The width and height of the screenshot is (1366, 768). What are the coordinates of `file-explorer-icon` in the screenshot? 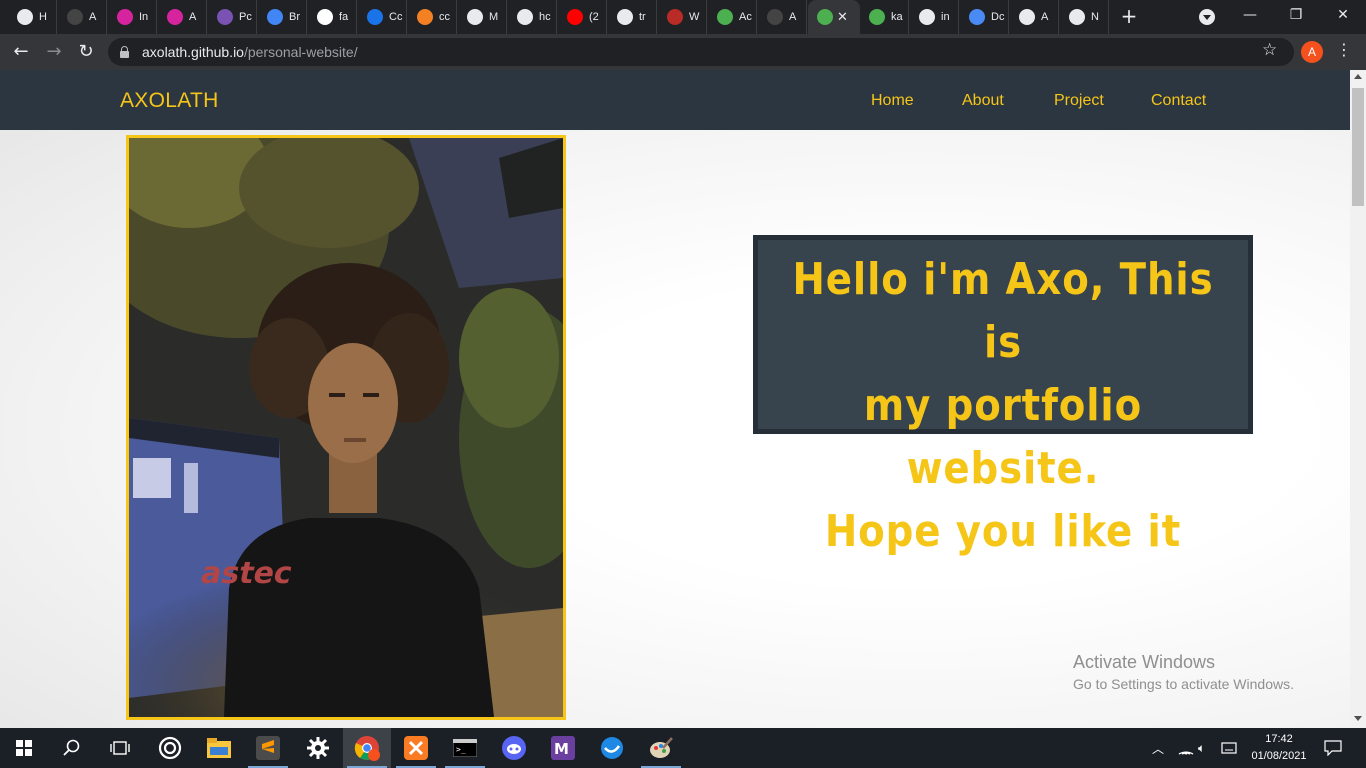 It's located at (219, 748).